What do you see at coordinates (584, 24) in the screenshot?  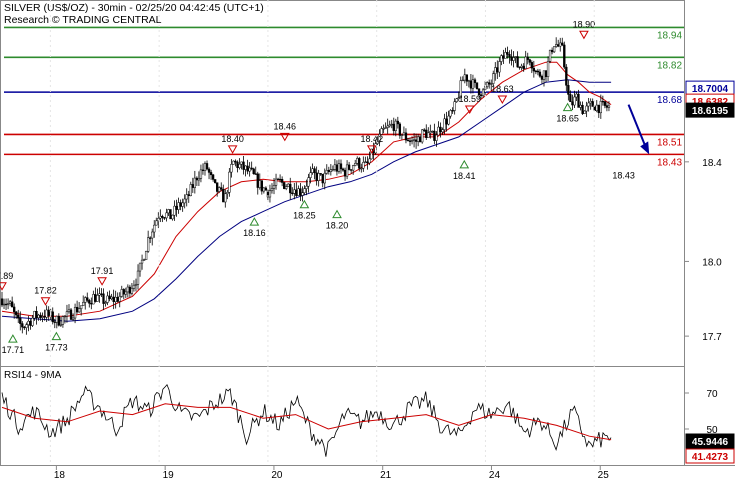 I see `peak-label-8: 18.90` at bounding box center [584, 24].